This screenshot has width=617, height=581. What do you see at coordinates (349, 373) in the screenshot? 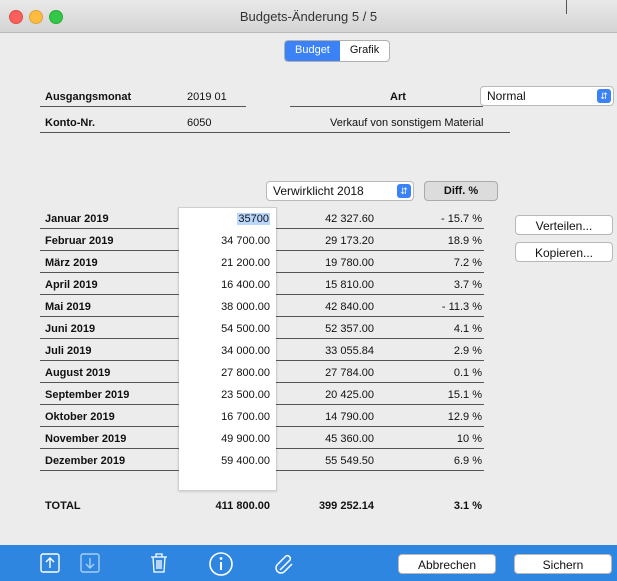
I see `actual-cell: 27 784.00` at bounding box center [349, 373].